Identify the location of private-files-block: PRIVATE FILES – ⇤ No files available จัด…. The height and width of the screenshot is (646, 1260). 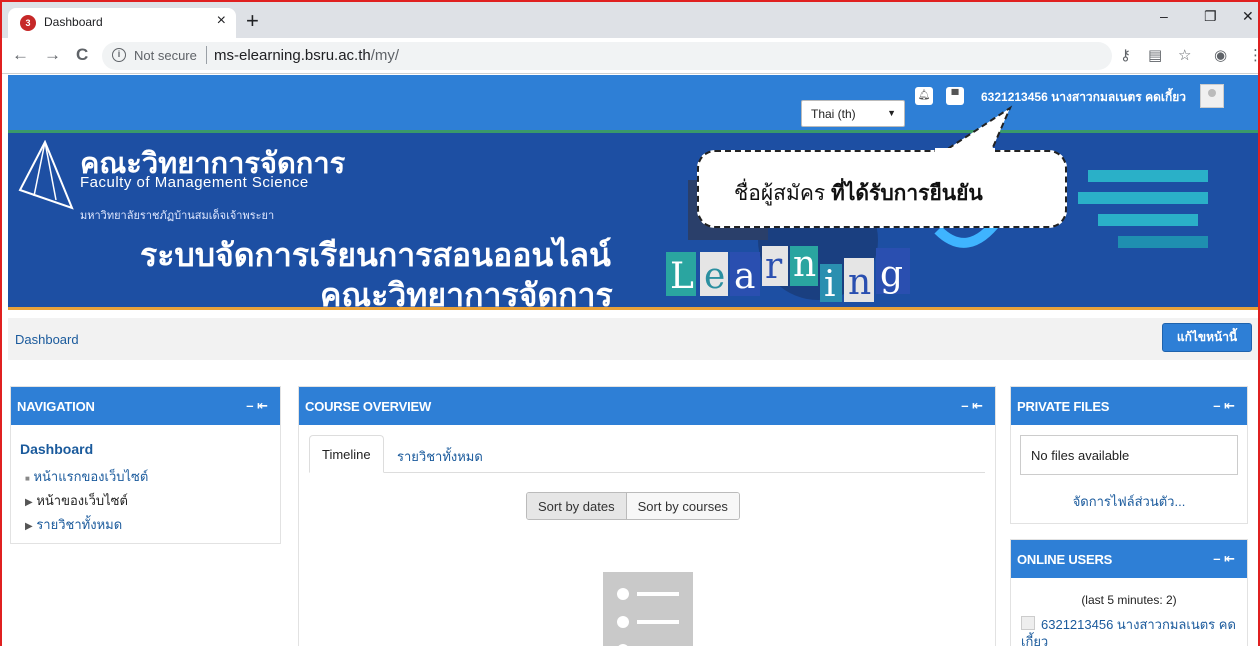
(1129, 455).